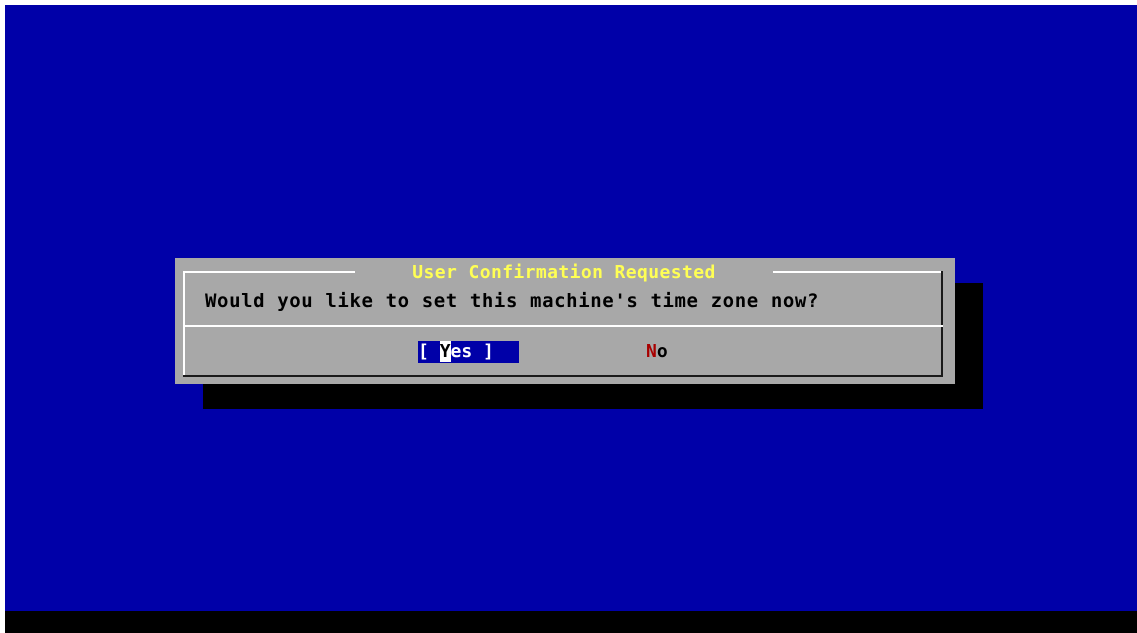 This screenshot has height=633, width=1137. What do you see at coordinates (445, 351) in the screenshot?
I see `yes-button-hotkey: Y` at bounding box center [445, 351].